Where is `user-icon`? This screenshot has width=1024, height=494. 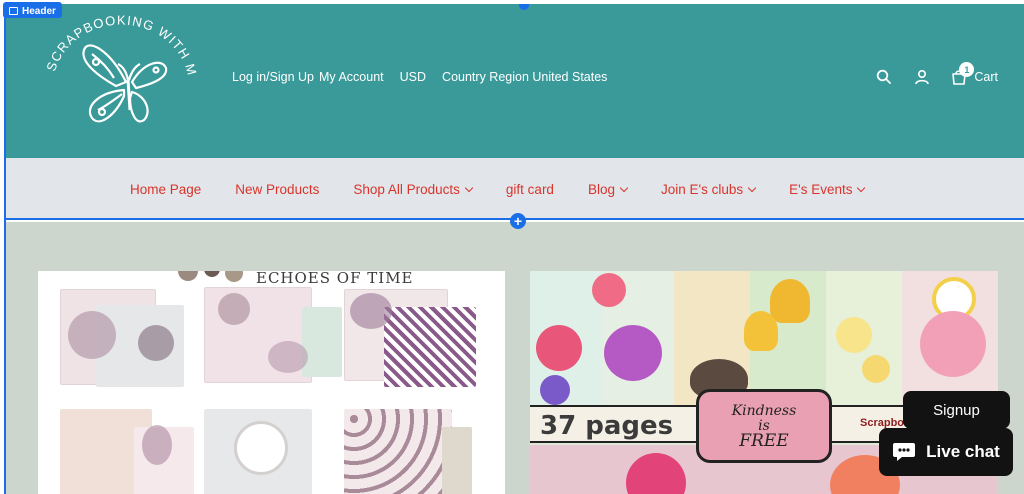 user-icon is located at coordinates (922, 77).